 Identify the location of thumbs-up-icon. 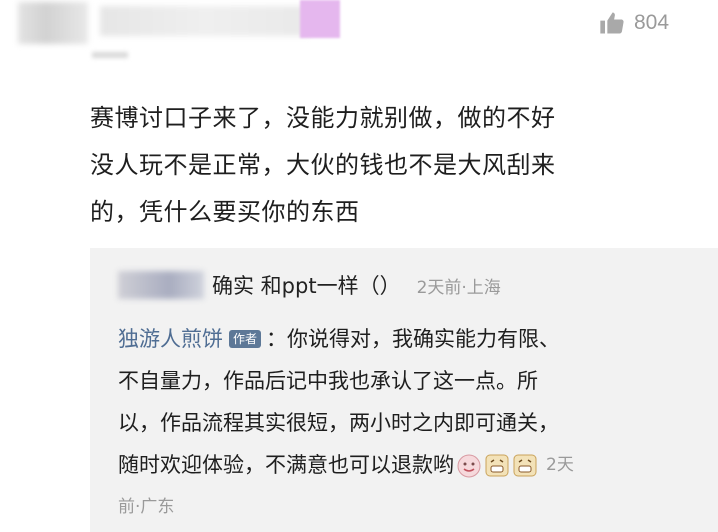
(612, 23).